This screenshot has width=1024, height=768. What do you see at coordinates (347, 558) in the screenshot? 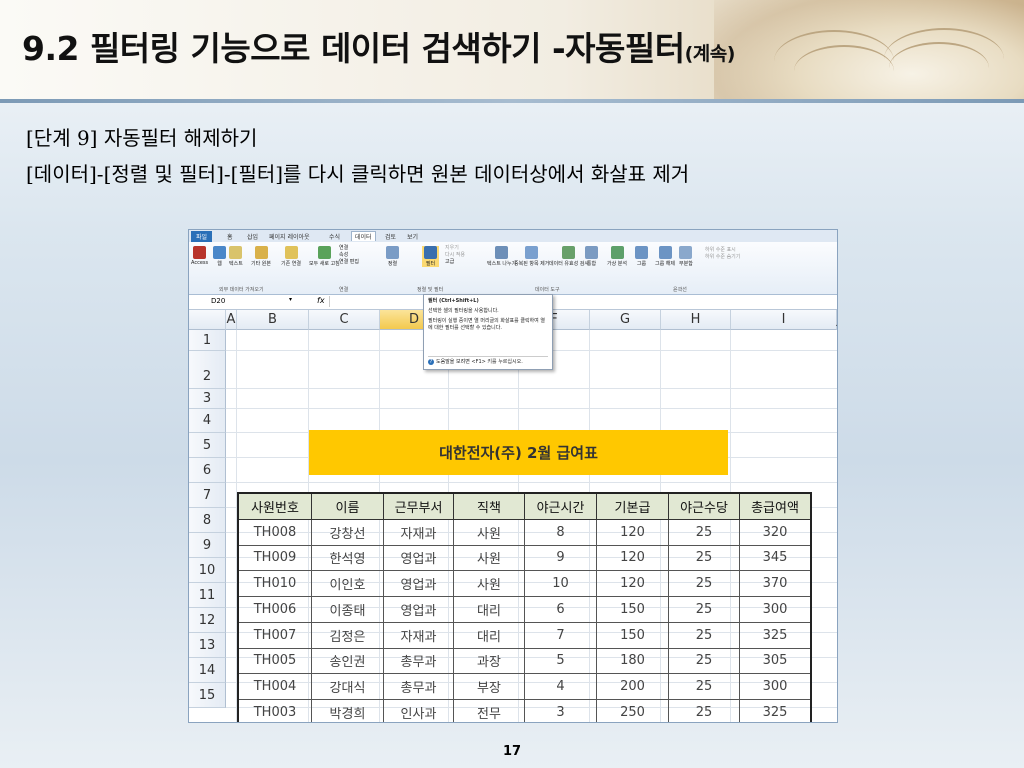
I see `table-cell: 한석영` at bounding box center [347, 558].